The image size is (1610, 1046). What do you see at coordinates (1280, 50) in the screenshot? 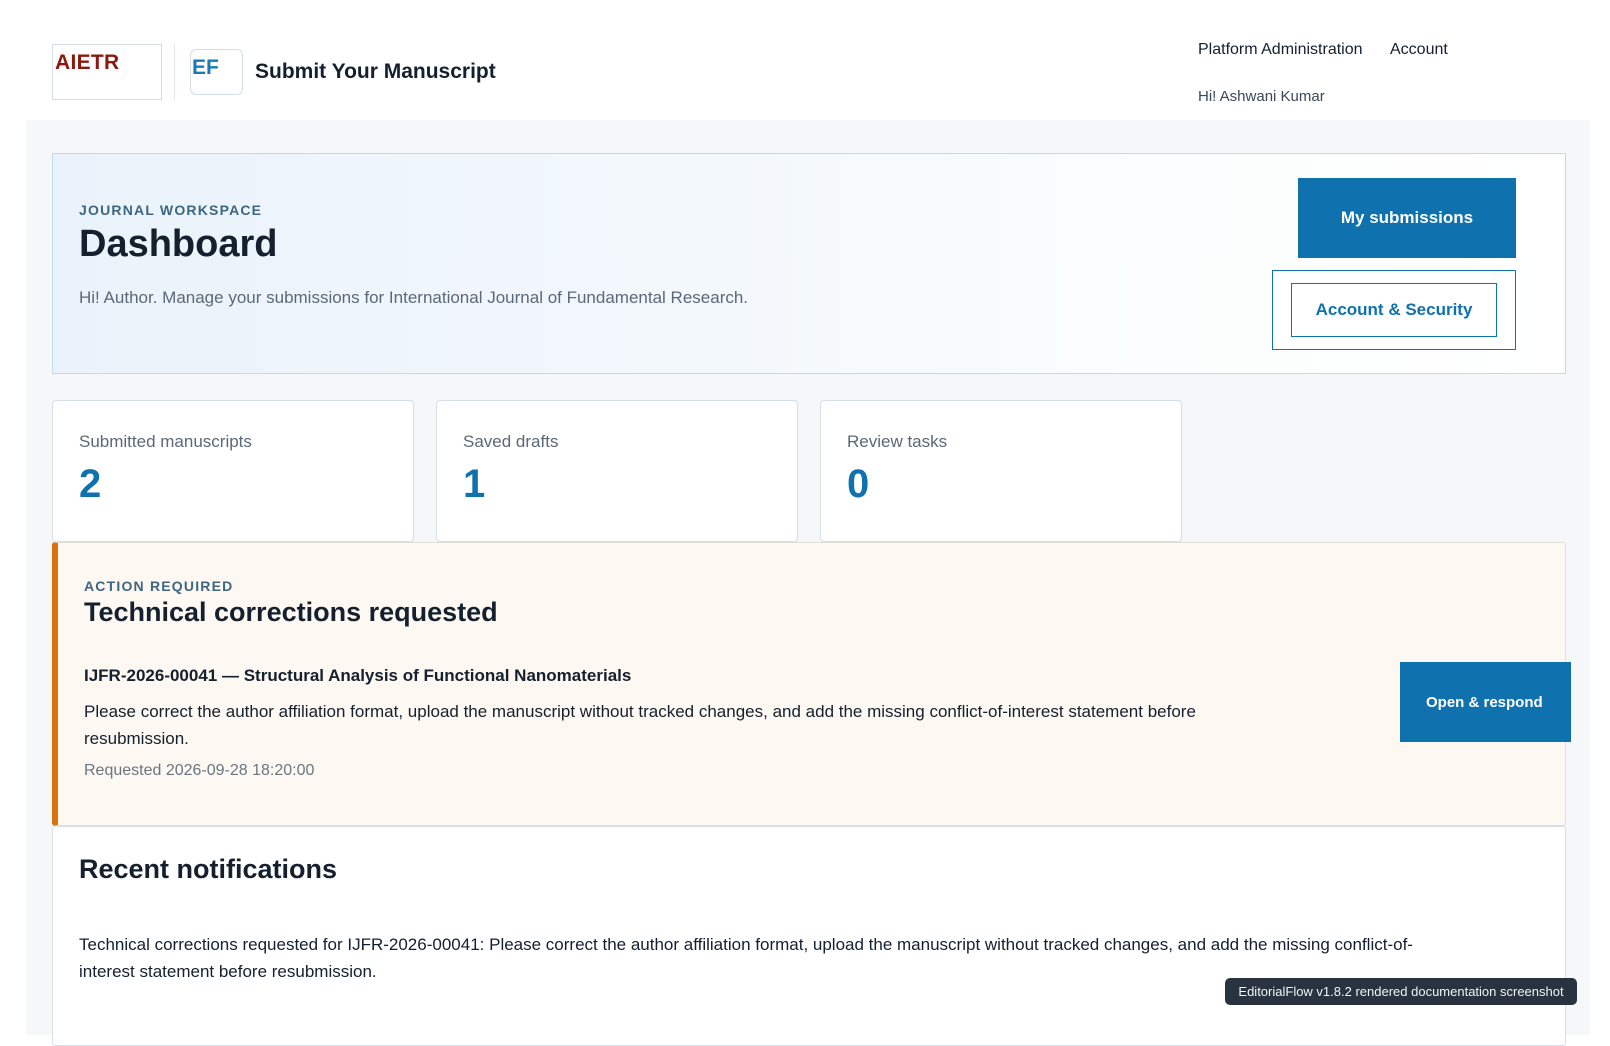
I see `nav-platform-administration: Platform Administration` at bounding box center [1280, 50].